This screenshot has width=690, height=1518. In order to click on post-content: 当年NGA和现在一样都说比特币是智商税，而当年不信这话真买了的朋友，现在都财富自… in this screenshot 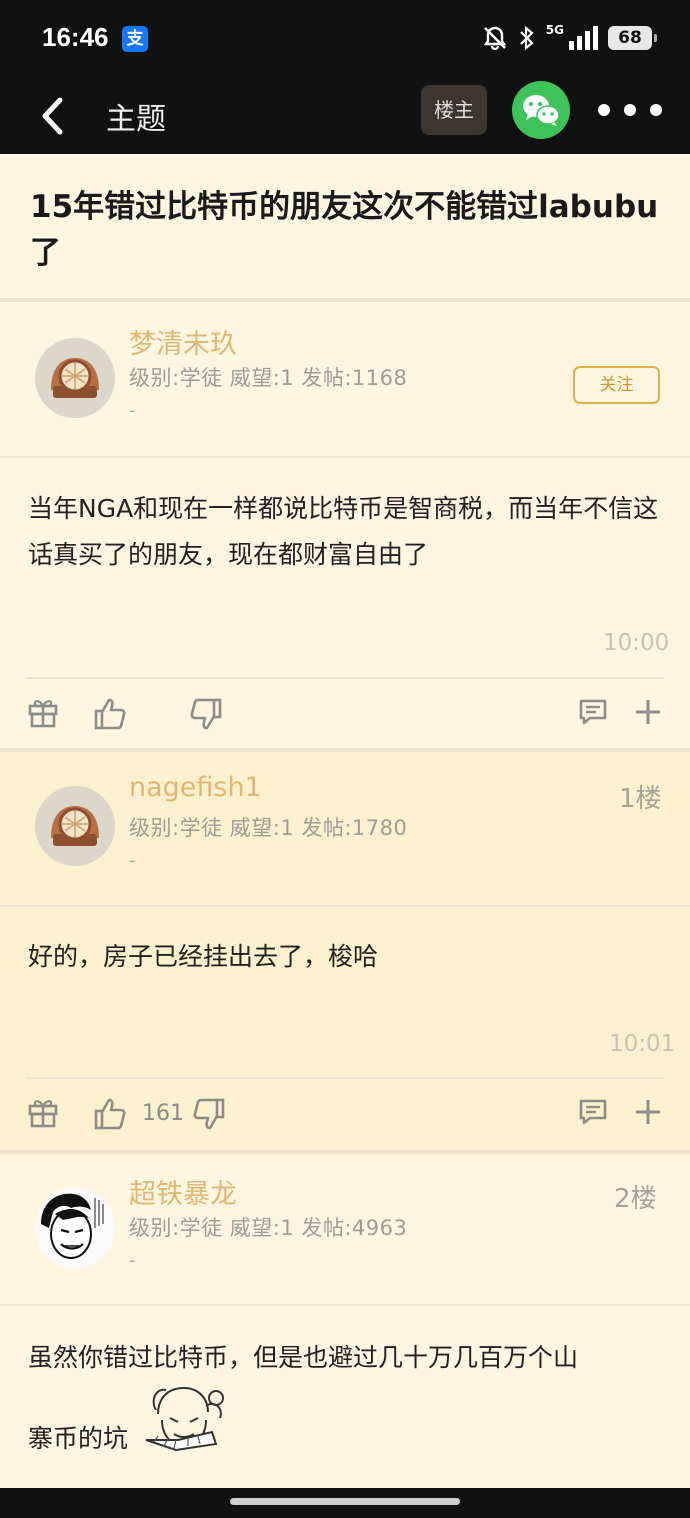, I will do `click(343, 531)`.